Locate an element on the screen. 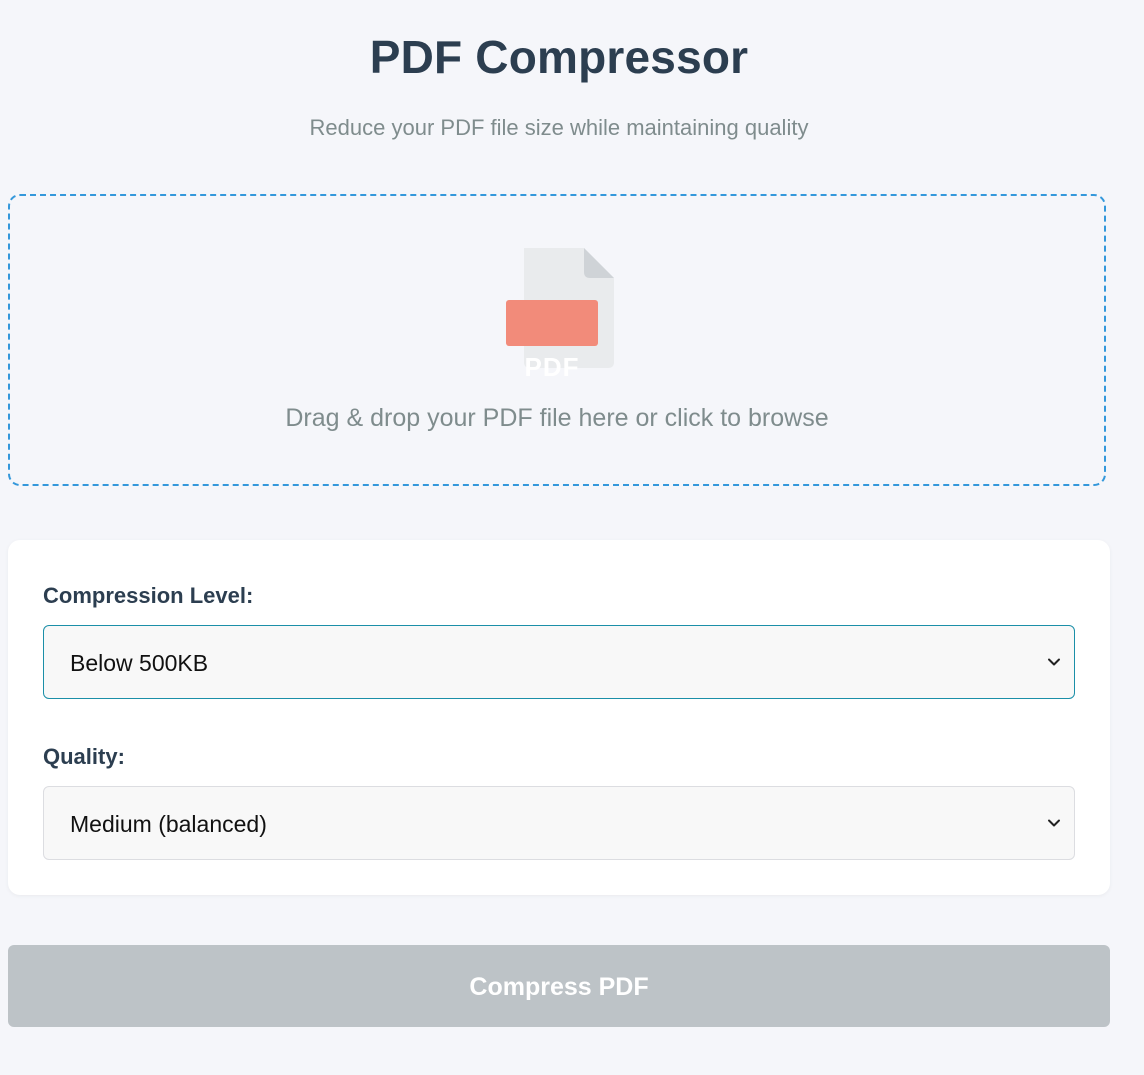 The image size is (1144, 1075). quality-select: Medium (balanced) is located at coordinates (559, 823).